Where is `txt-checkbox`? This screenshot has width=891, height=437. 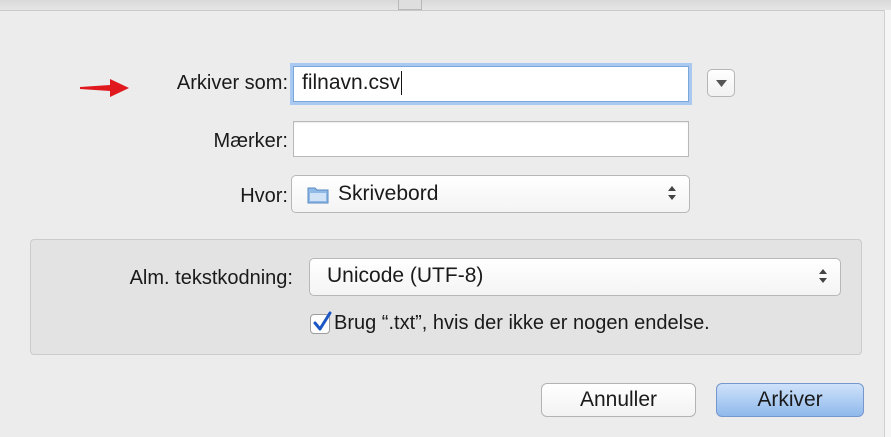
txt-checkbox is located at coordinates (321, 322).